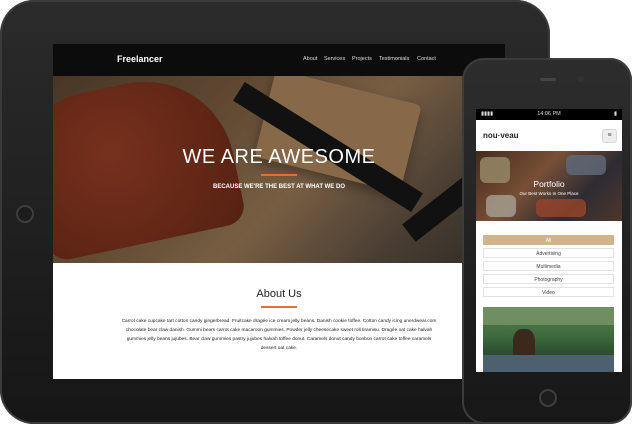 The image size is (635, 425). I want to click on portfolio-title: Portfolio, so click(549, 184).